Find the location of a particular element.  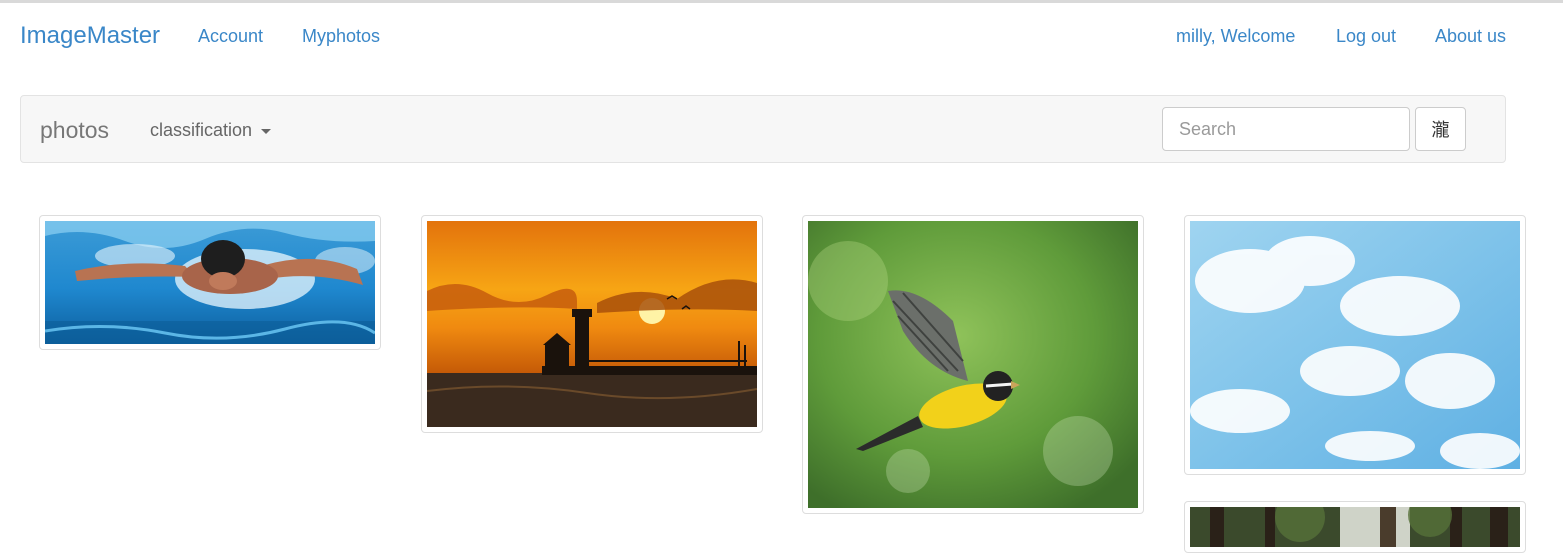

search-button-glyph: 瀧 is located at coordinates (1440, 130).